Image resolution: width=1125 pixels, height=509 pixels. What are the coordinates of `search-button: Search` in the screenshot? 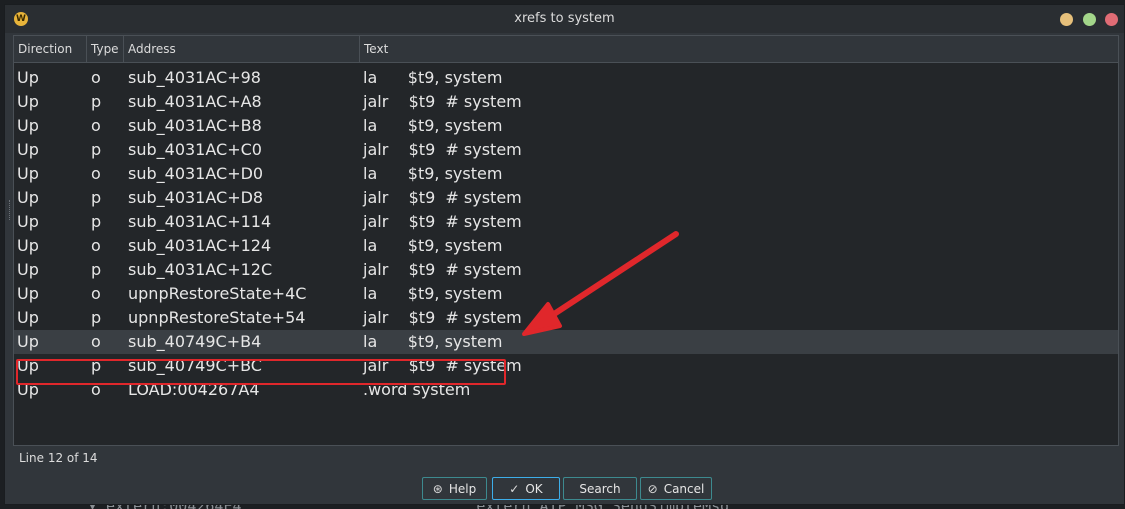 It's located at (600, 488).